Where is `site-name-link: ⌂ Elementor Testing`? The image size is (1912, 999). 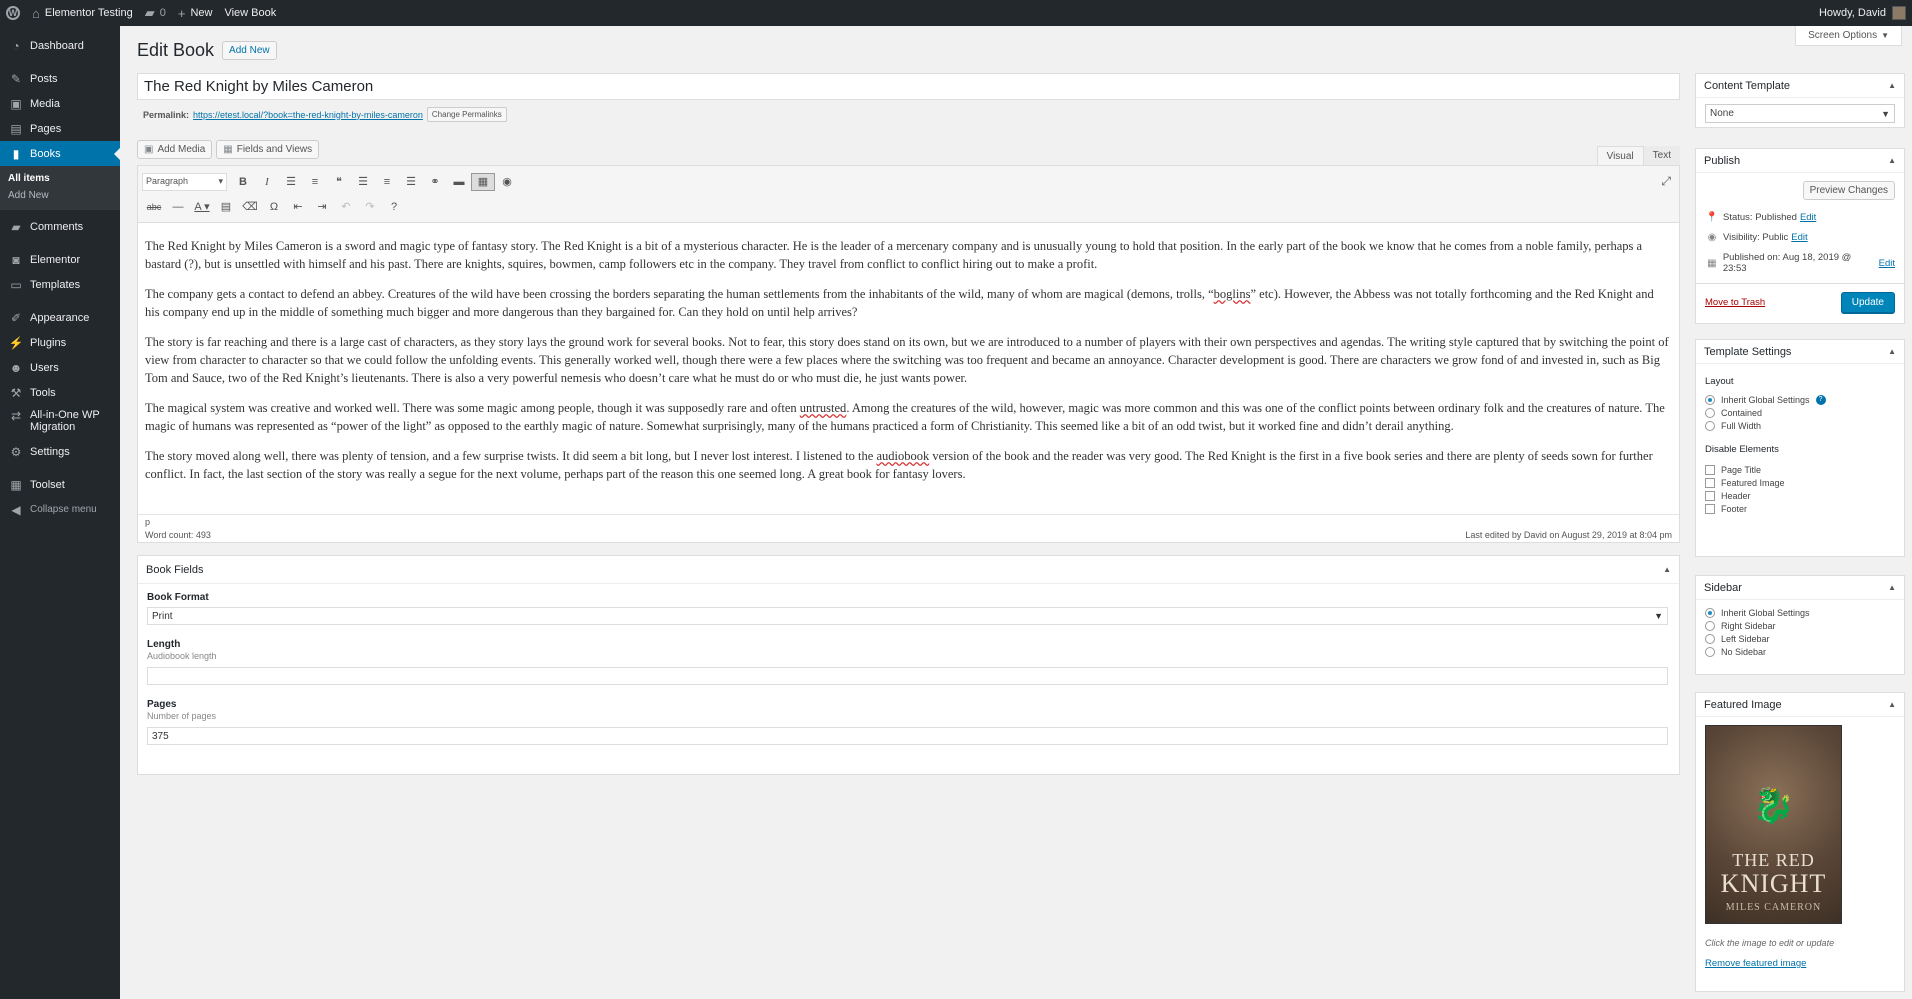
site-name-link: ⌂ Elementor Testing is located at coordinates (82, 13).